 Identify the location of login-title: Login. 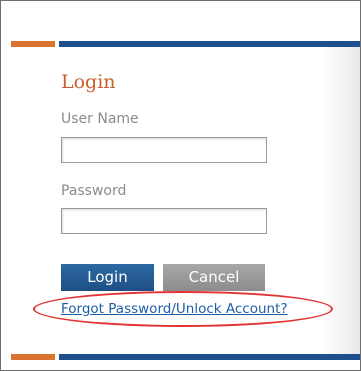
(88, 82).